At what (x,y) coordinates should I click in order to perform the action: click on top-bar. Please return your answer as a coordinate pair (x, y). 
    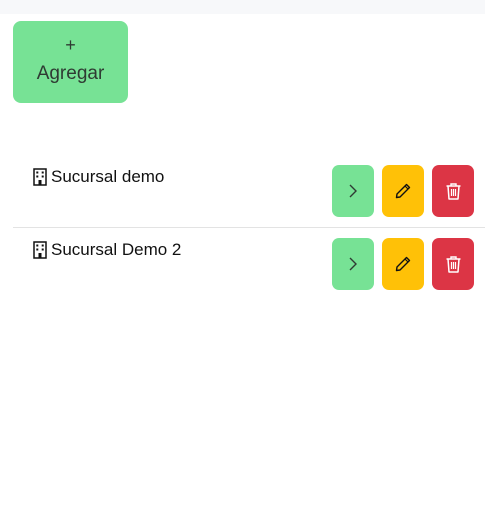
    Looking at the image, I should click on (242, 7).